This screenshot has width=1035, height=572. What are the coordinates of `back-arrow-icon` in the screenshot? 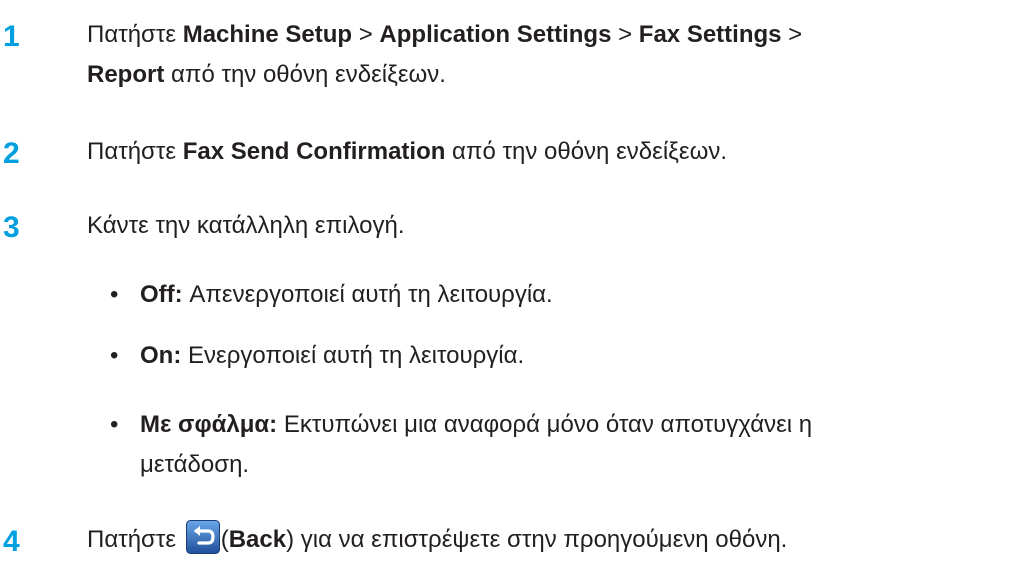 It's located at (202, 537).